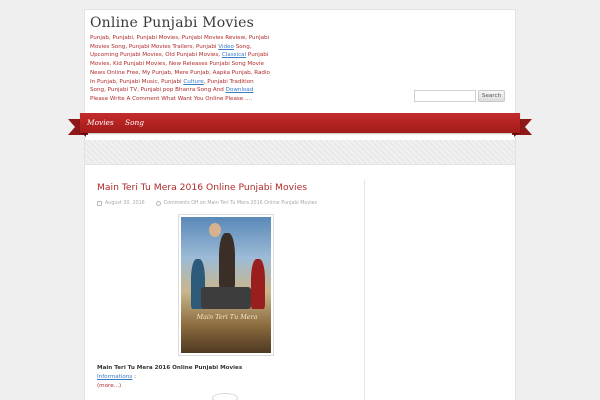 This screenshot has height=400, width=600. Describe the element at coordinates (225, 396) in the screenshot. I see `post-separator-ornament` at that location.